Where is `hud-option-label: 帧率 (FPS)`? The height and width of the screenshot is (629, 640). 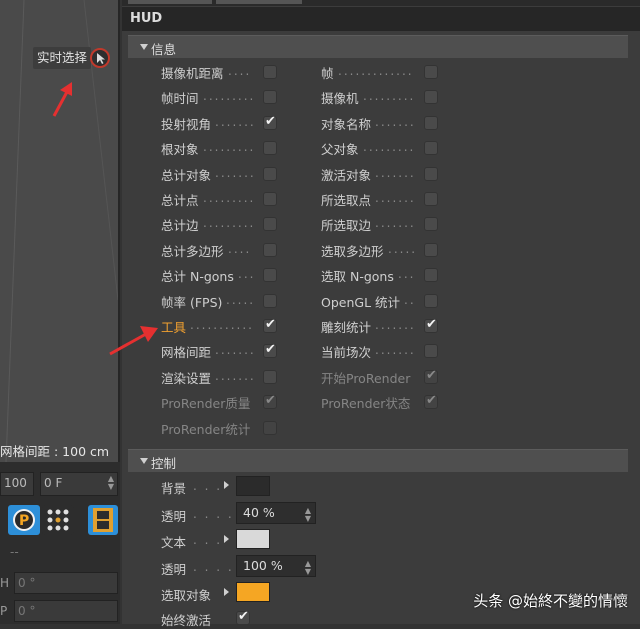 hud-option-label: 帧率 (FPS) is located at coordinates (192, 302).